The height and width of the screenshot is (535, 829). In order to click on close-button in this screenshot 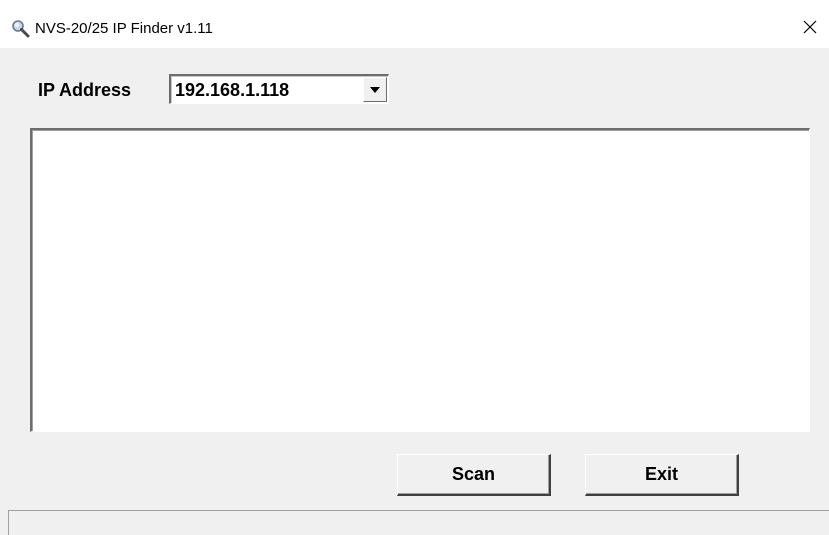, I will do `click(809, 29)`.